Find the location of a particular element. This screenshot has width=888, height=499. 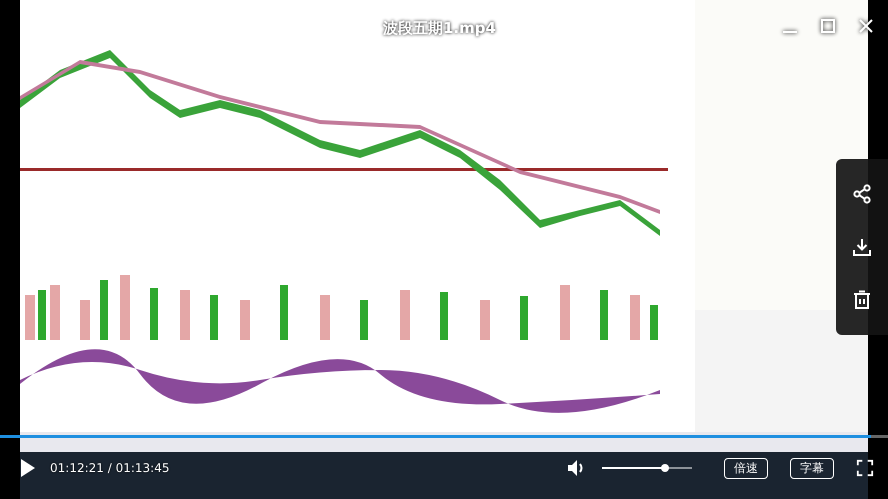

download-icon is located at coordinates (862, 246).